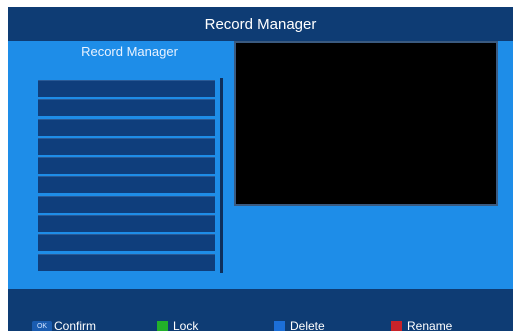  Describe the element at coordinates (260, 24) in the screenshot. I see `window-title: Record Manager` at that location.